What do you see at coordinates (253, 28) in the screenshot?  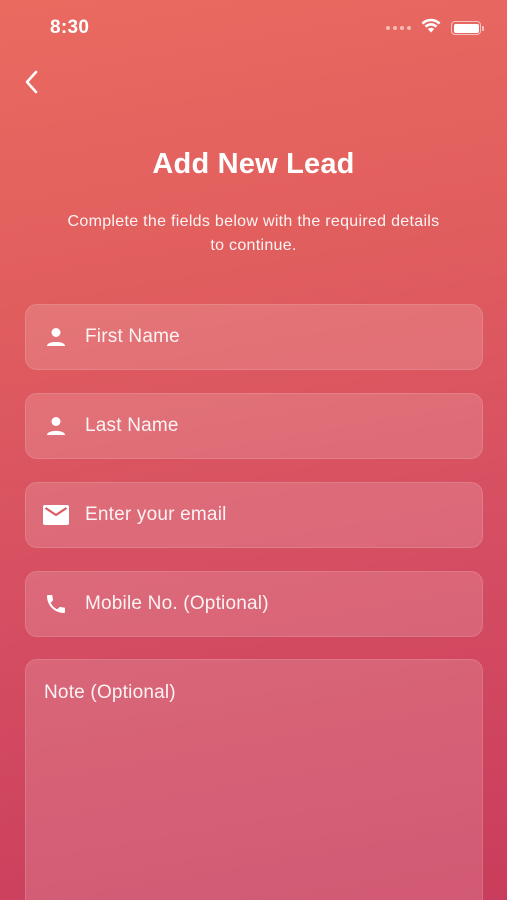 I see `status-bar: 8:30` at bounding box center [253, 28].